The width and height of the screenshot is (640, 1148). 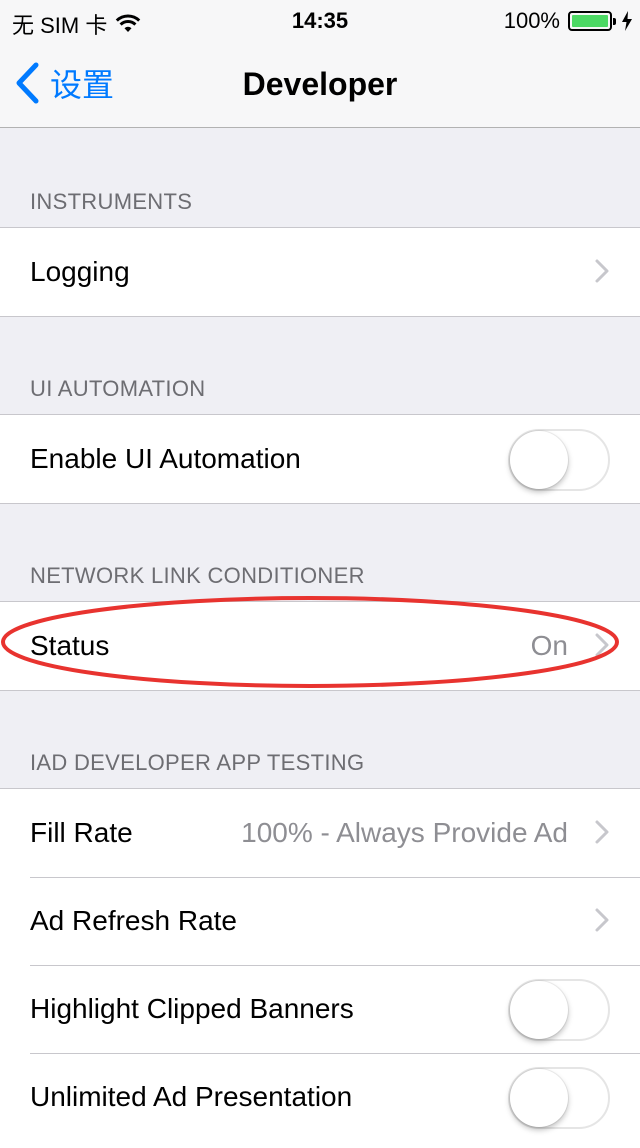 I want to click on status-bar: 无 SIM 卡 14:35 100%, so click(x=320, y=20).